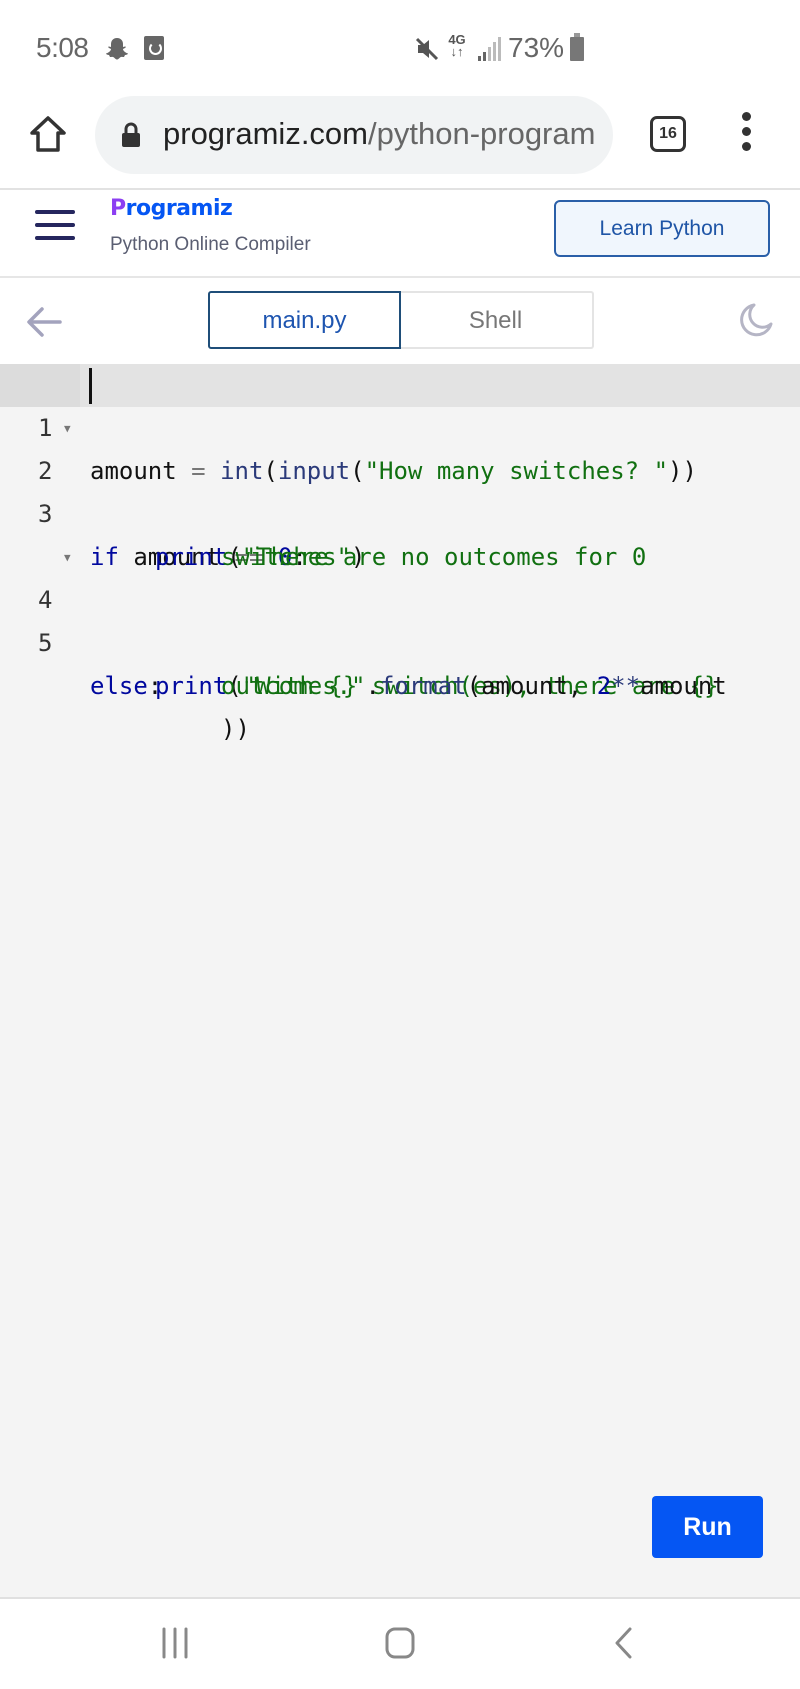 This screenshot has height=1689, width=800. I want to click on address-bar: programiz.com/python-program, so click(354, 135).